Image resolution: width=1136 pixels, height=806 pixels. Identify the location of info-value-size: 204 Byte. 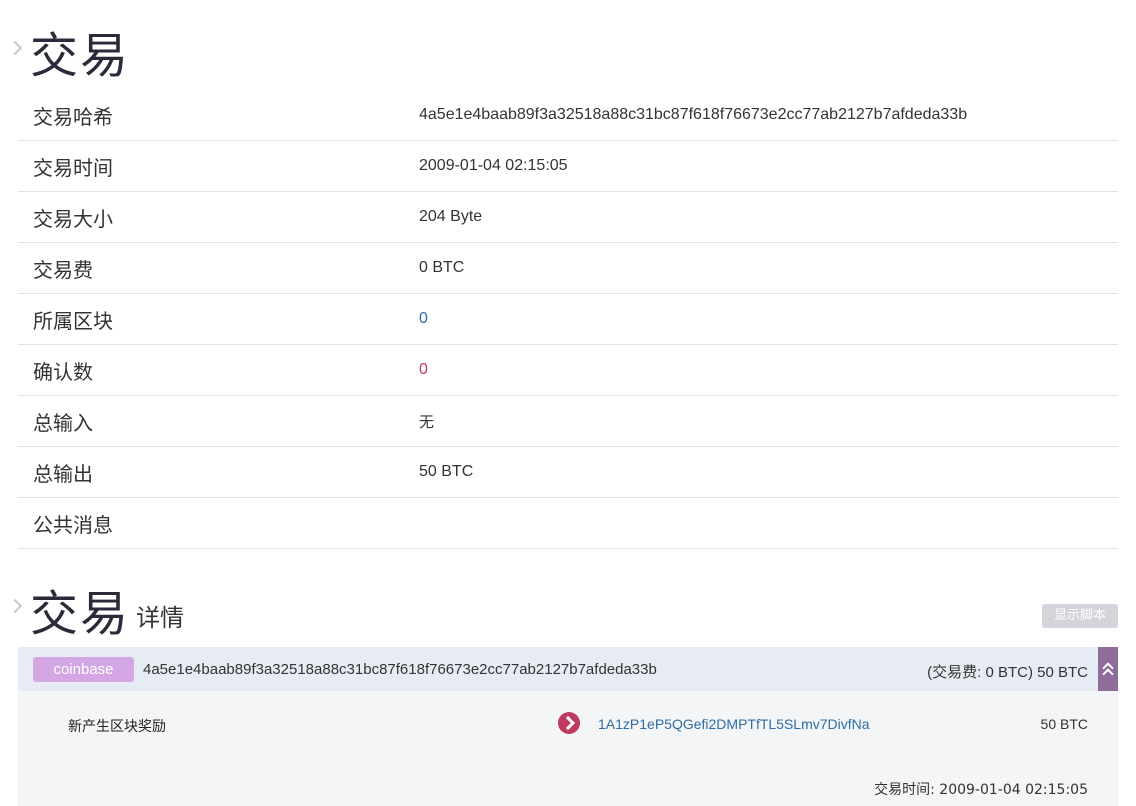
(768, 217).